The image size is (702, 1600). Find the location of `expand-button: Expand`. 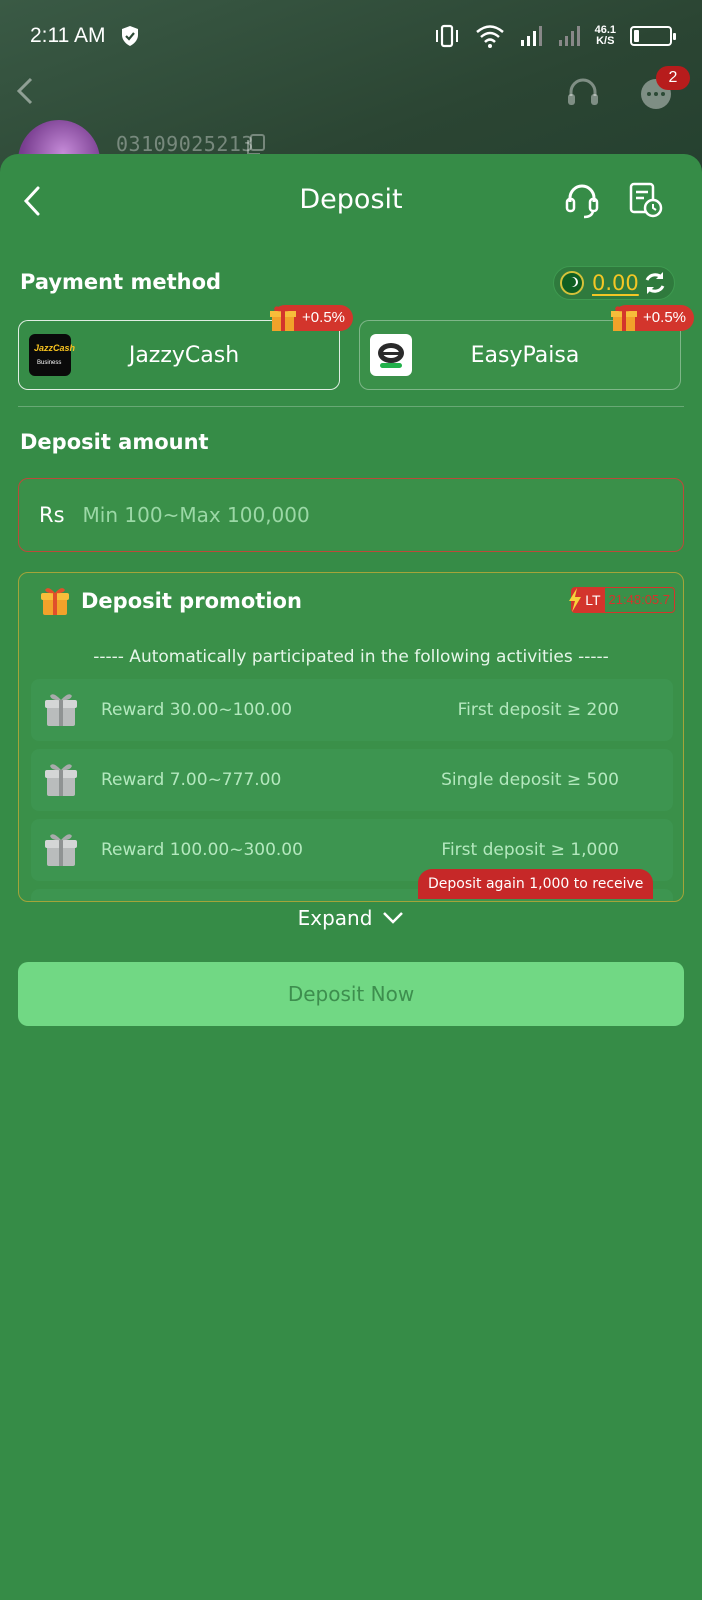

expand-button: Expand is located at coordinates (351, 918).